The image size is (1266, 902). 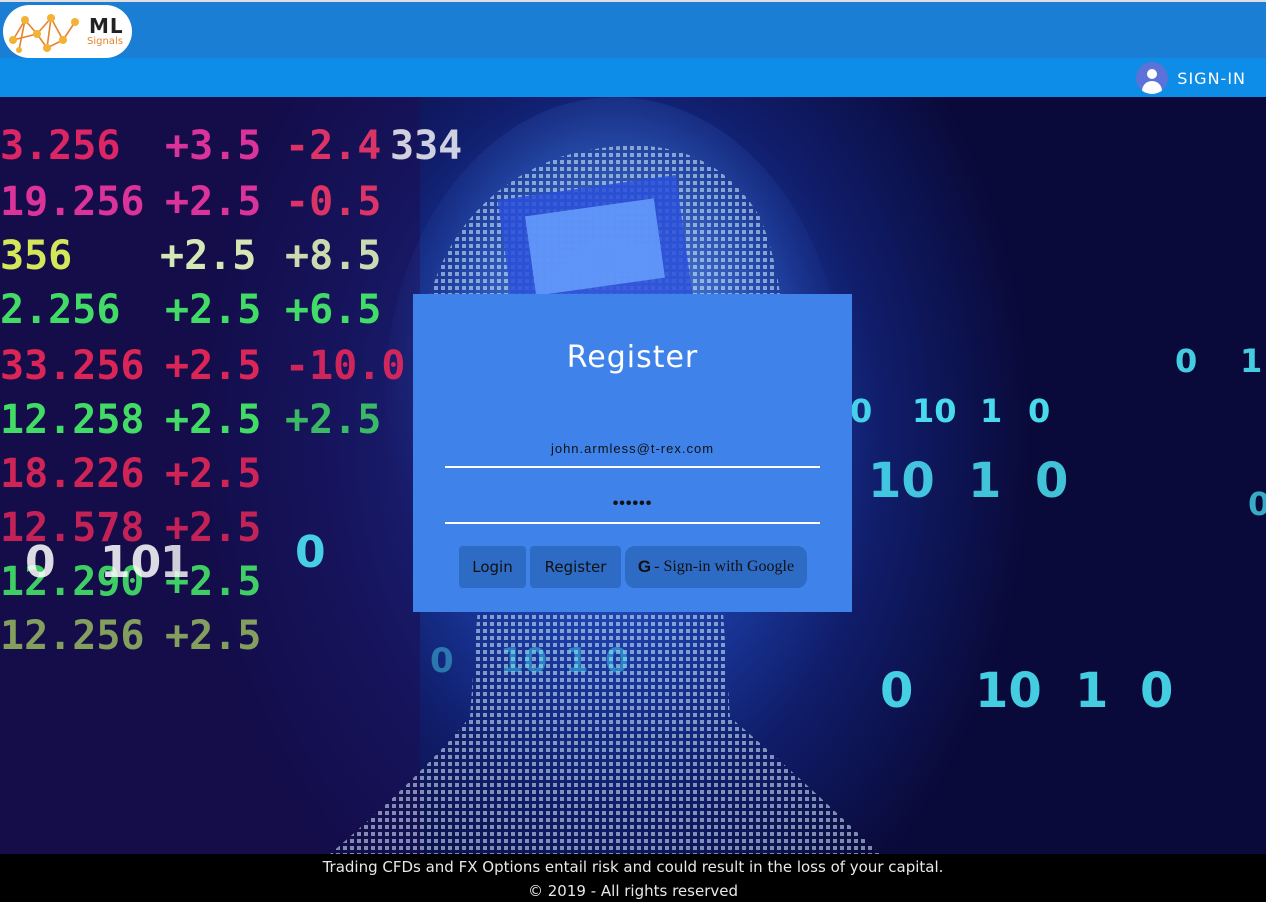 What do you see at coordinates (633, 77) in the screenshot?
I see `nav-bar: SIGN-IN` at bounding box center [633, 77].